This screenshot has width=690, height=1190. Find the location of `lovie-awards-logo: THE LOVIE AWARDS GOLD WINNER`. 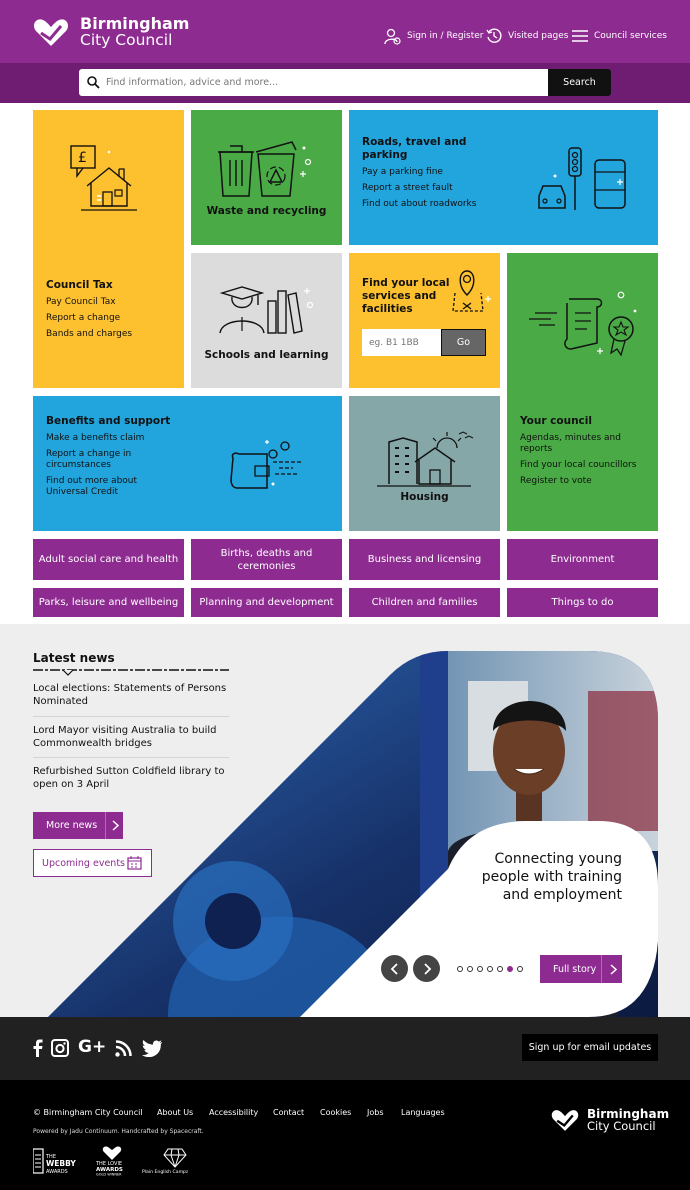

lovie-awards-logo: THE LOVIE AWARDS GOLD WINNER is located at coordinates (112, 1161).